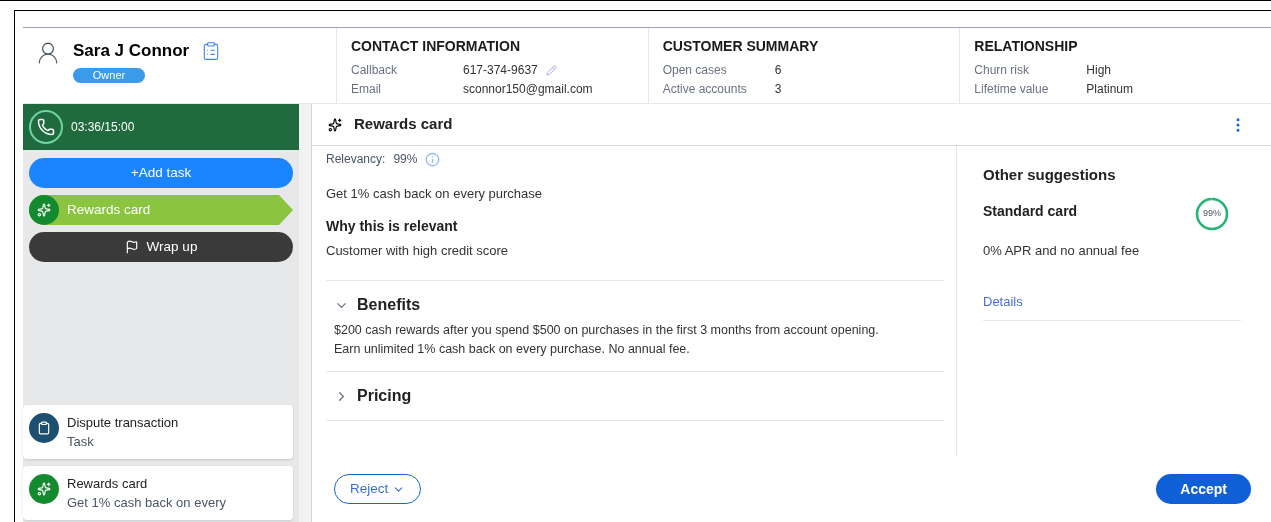 This screenshot has width=1271, height=522. Describe the element at coordinates (108, 484) in the screenshot. I see `task-title: Rewards card` at that location.